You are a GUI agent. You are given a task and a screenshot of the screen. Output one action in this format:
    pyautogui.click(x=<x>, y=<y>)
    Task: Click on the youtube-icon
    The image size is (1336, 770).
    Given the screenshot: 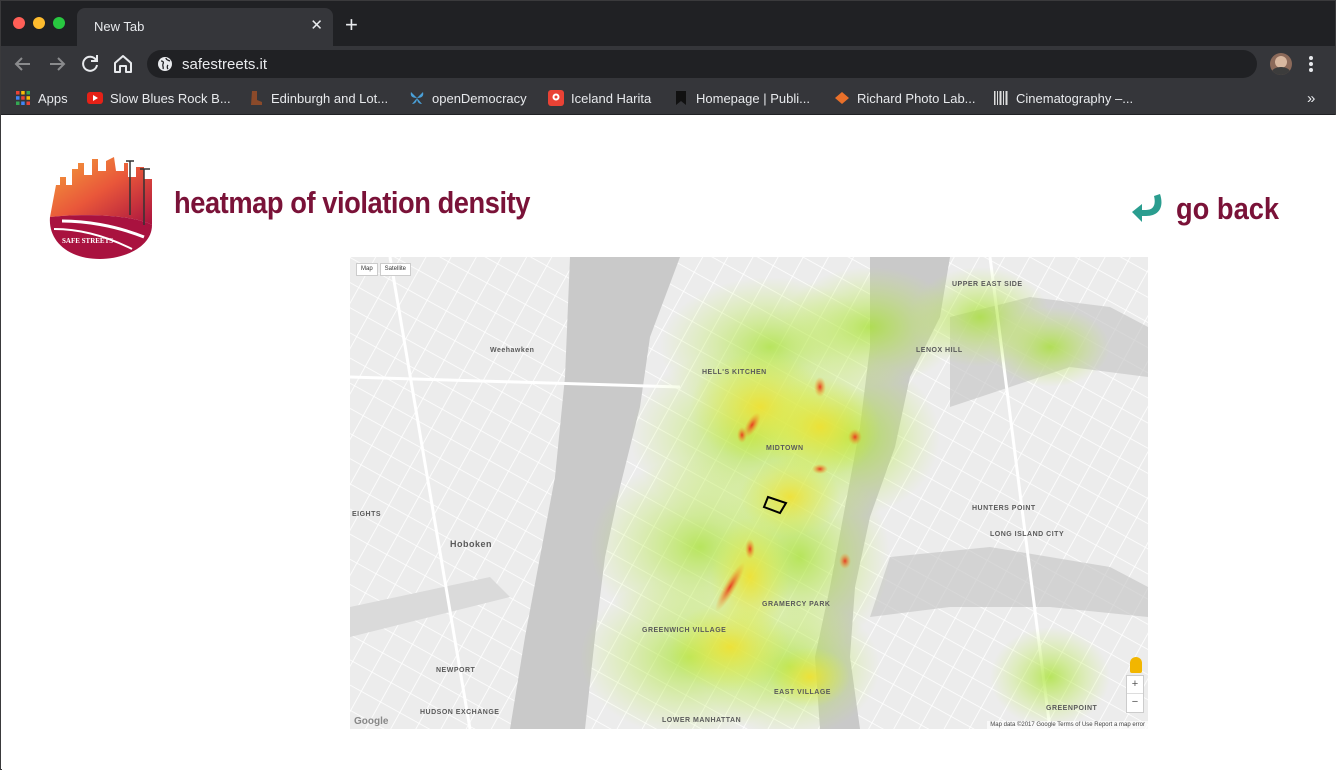 What is the action you would take?
    pyautogui.click(x=95, y=98)
    